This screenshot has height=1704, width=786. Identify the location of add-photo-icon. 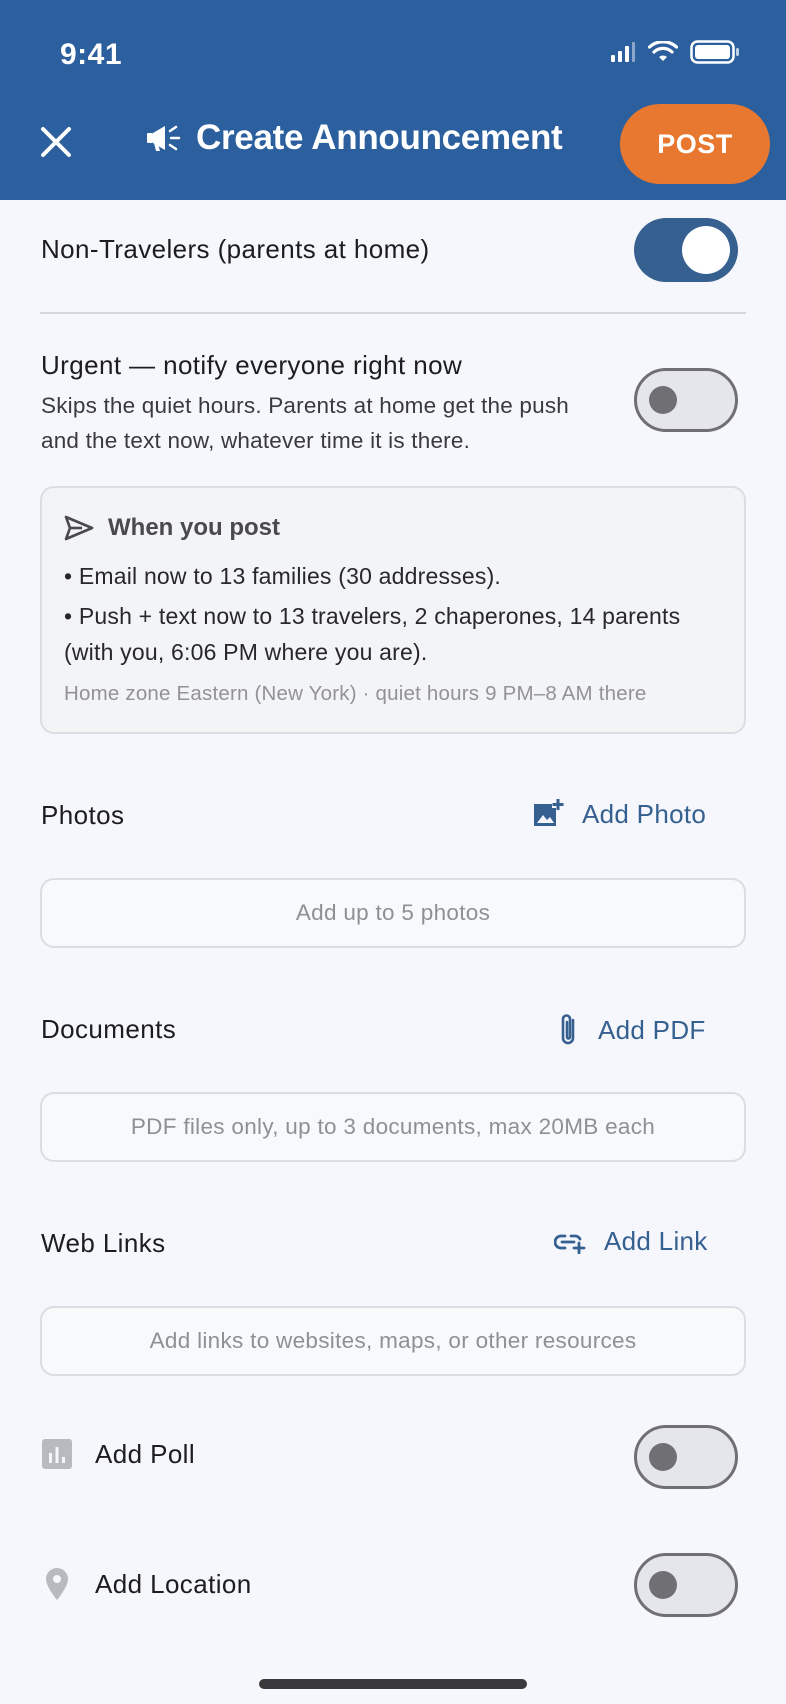
(549, 812).